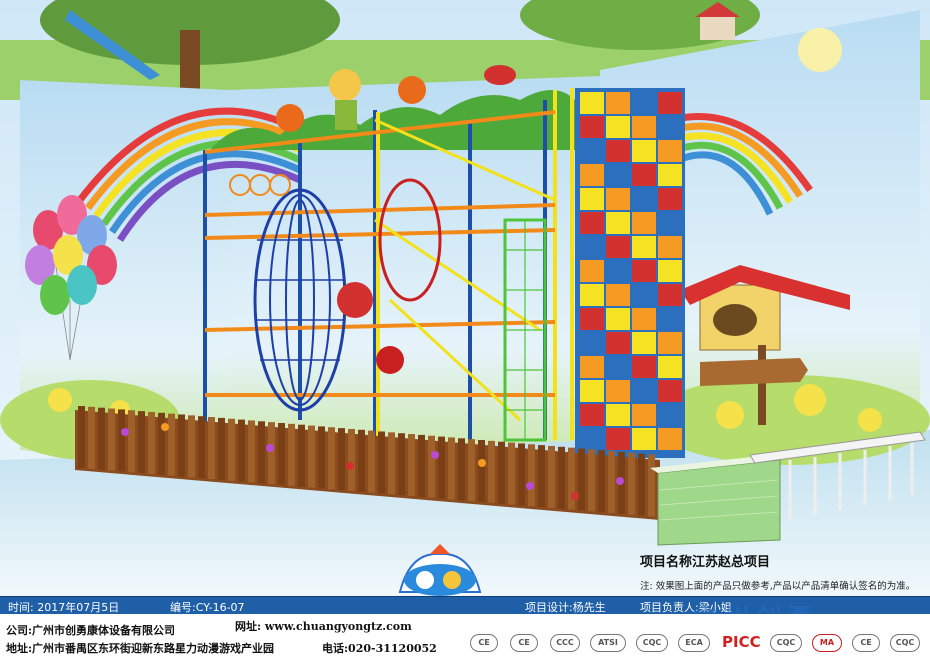 The height and width of the screenshot is (658, 930). I want to click on footer-address: 地址:广州市番禺区东环街迎新东路星力动漫游戏产业园, so click(140, 648).